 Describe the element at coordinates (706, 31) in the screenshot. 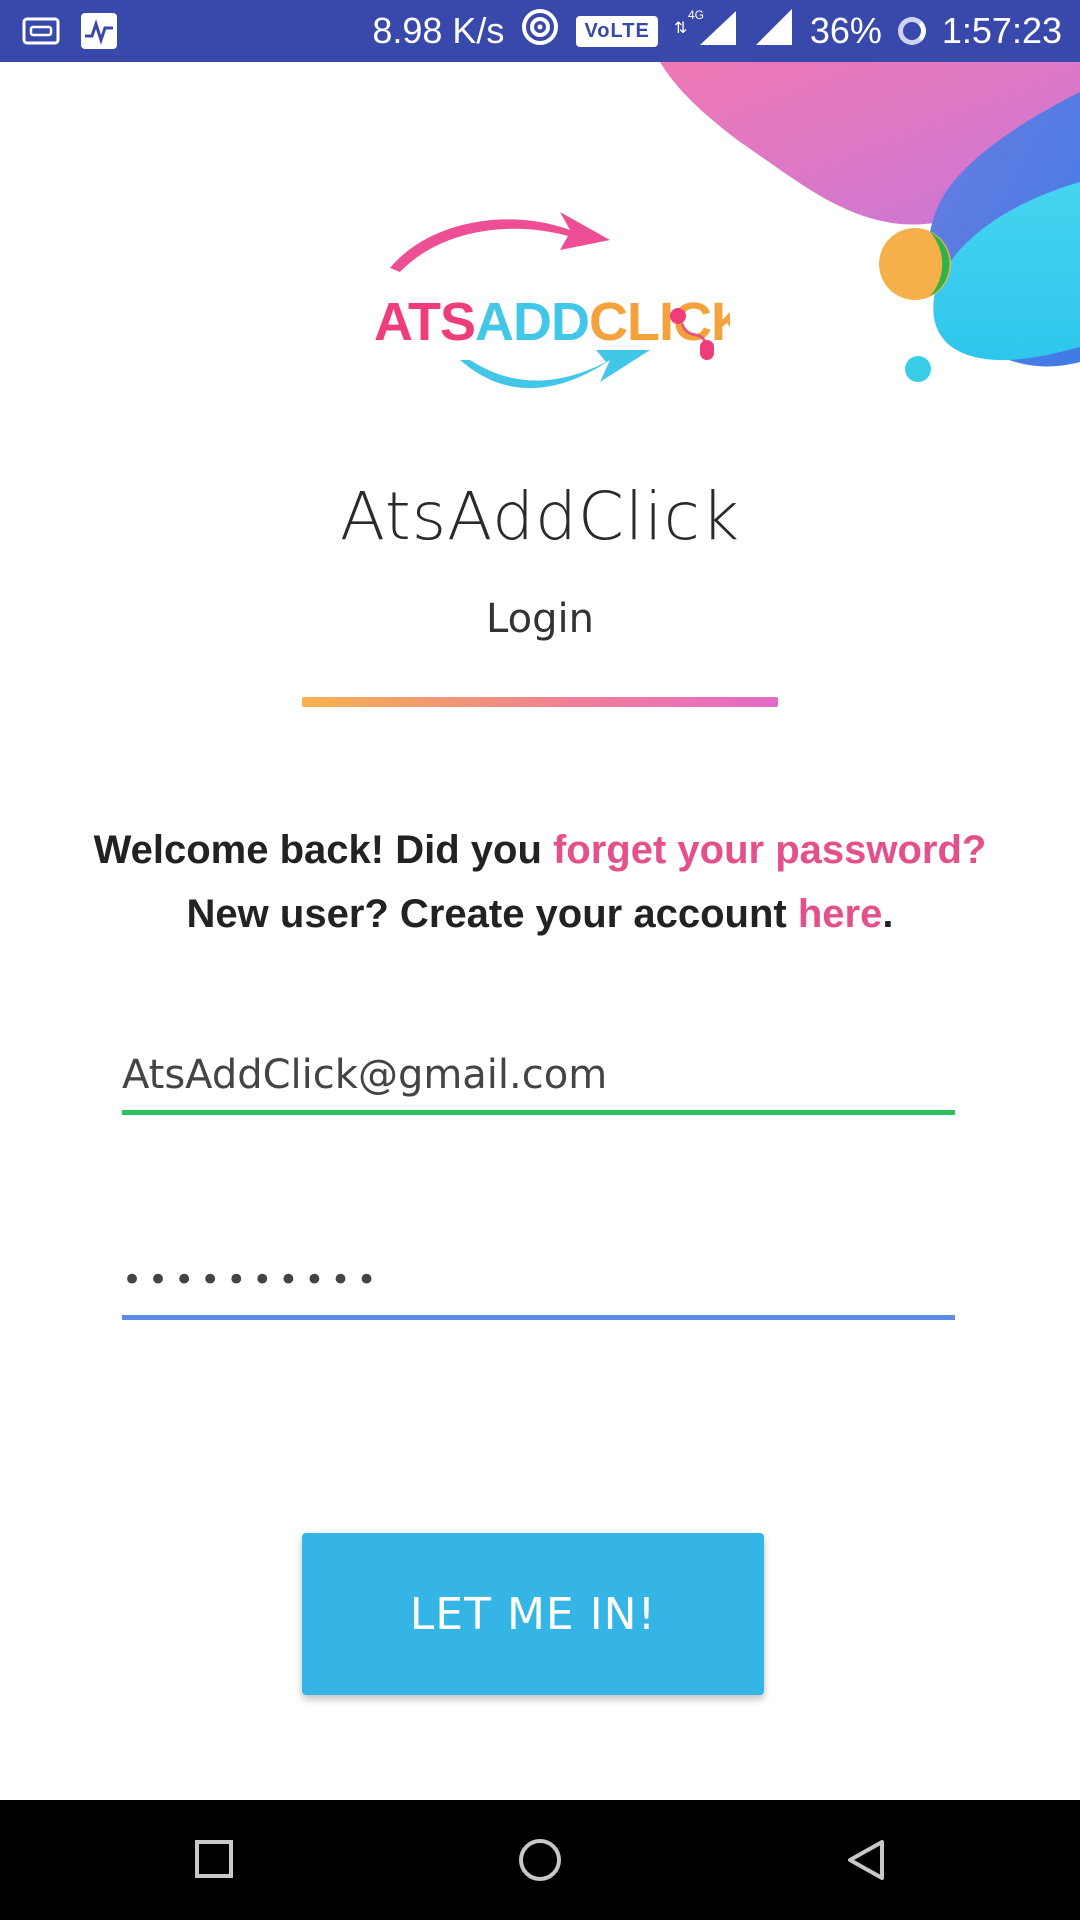

I see `signal-4g-icon: 4G ⇅` at that location.